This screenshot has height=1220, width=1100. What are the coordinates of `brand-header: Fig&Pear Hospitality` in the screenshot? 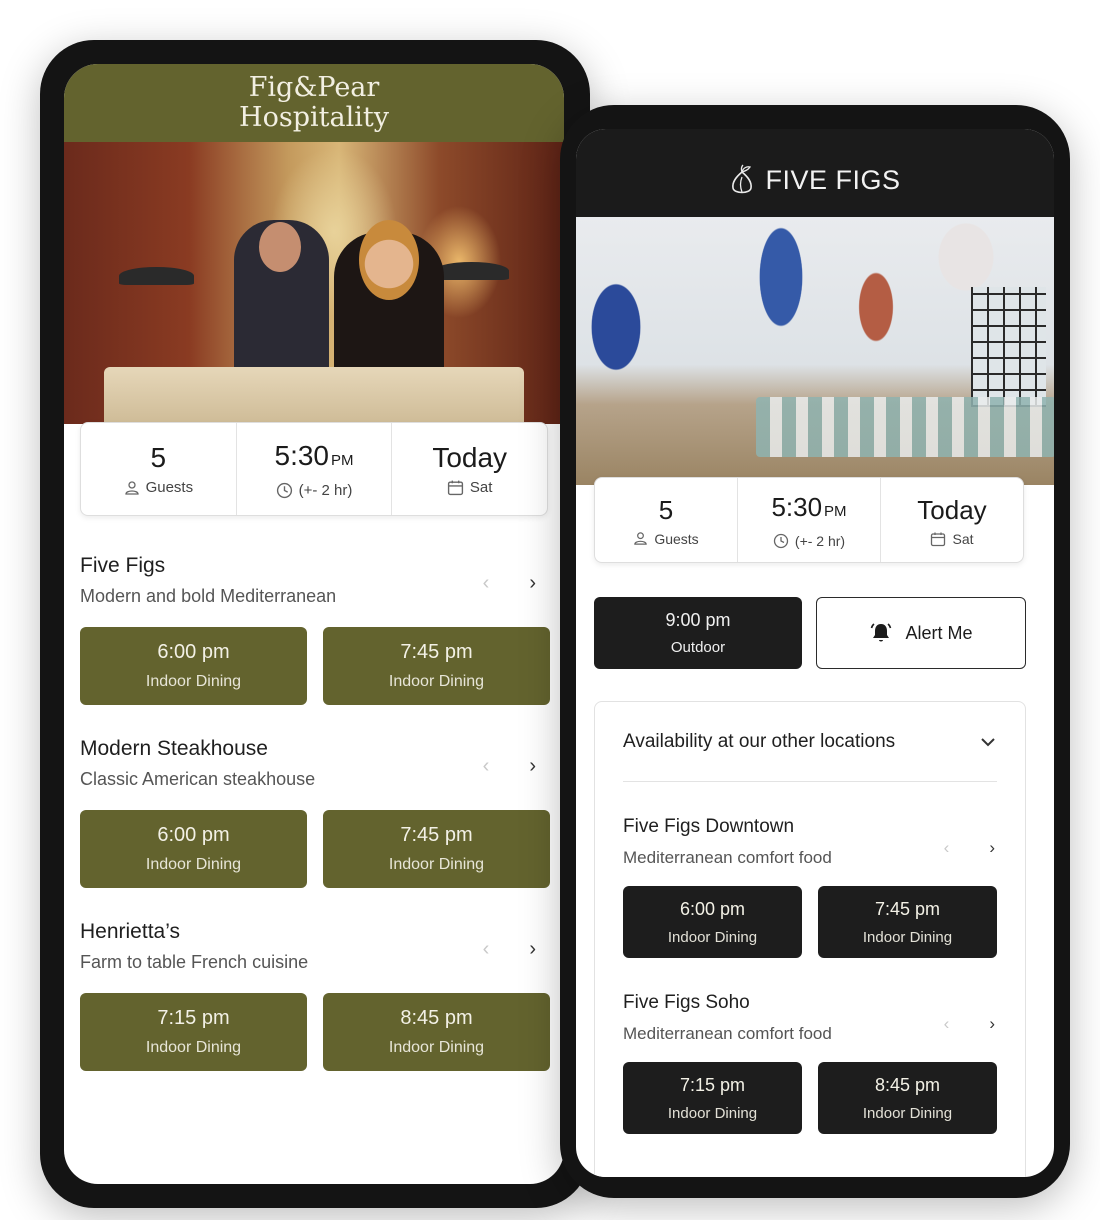 It's located at (314, 103).